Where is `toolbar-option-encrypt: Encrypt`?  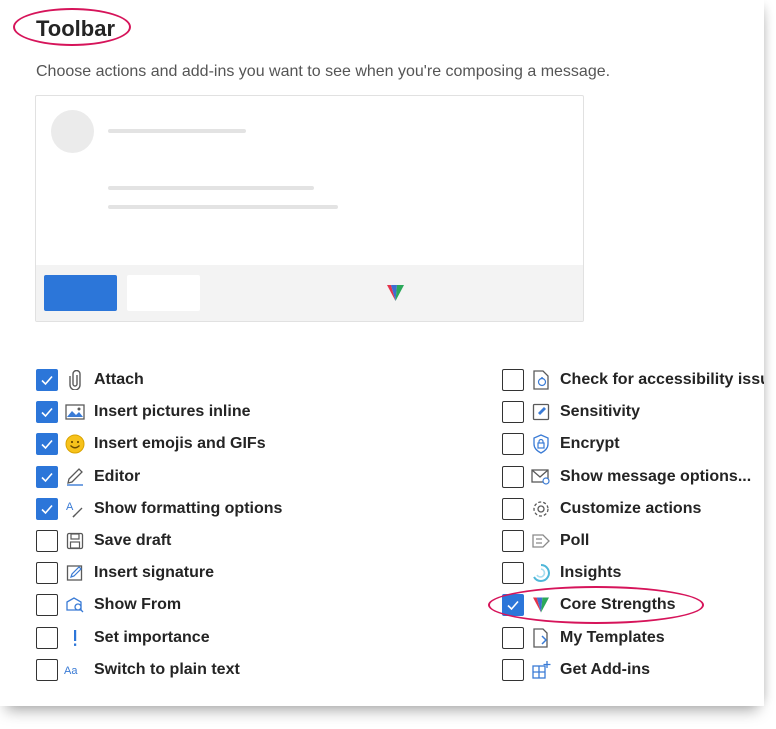
toolbar-option-encrypt: Encrypt is located at coordinates (561, 444).